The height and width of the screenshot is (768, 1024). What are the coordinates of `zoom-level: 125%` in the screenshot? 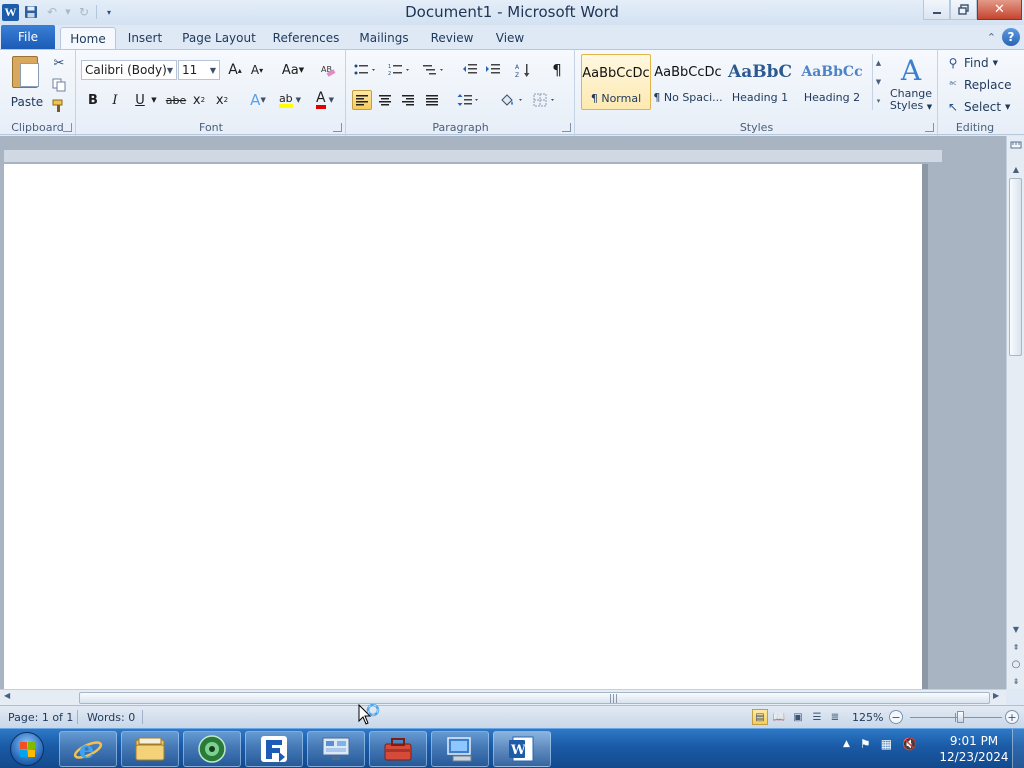 It's located at (867, 717).